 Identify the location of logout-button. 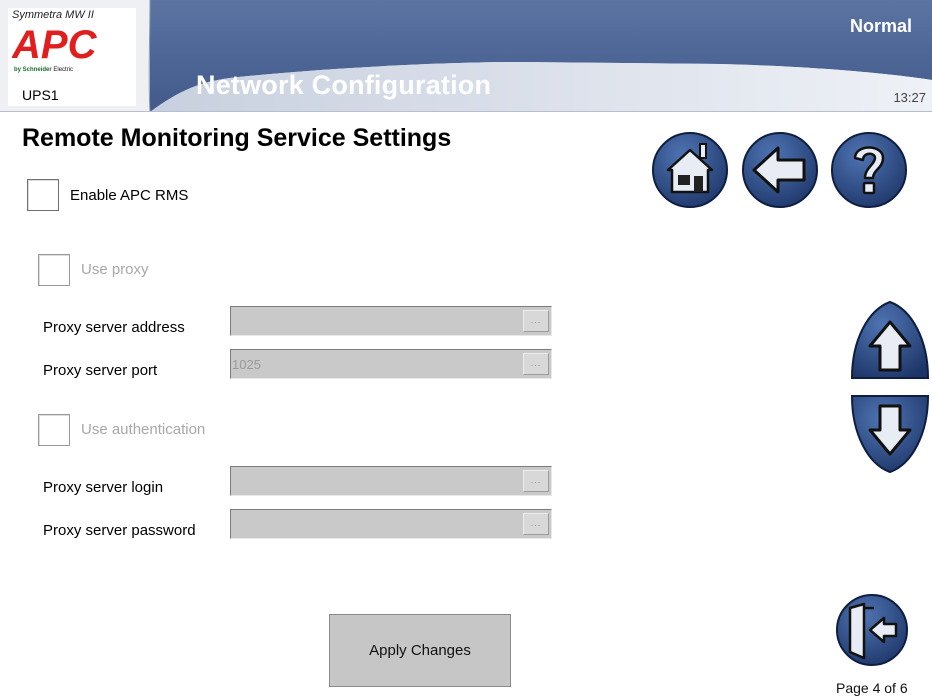
(872, 632).